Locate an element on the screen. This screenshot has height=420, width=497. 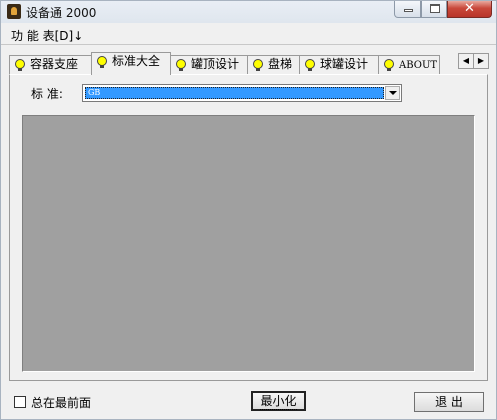
always-on-top-checkbox is located at coordinates (20, 402).